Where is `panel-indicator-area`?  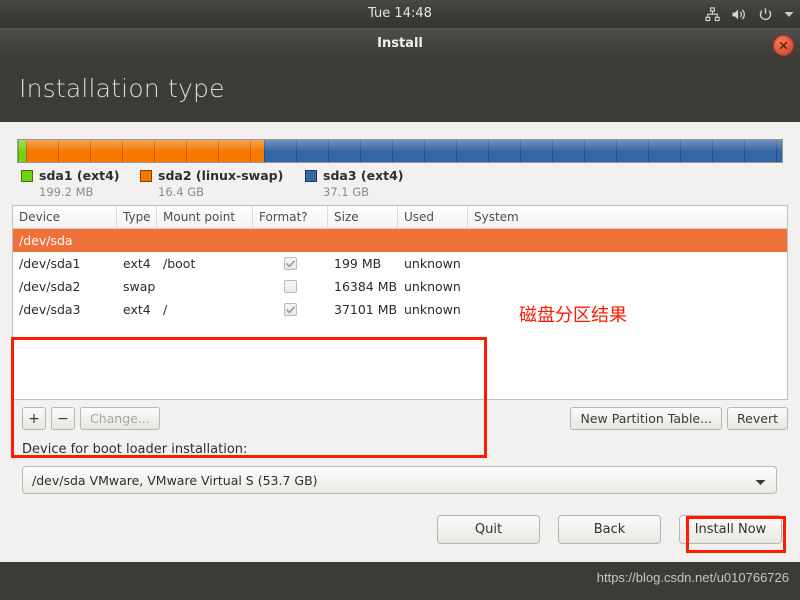 panel-indicator-area is located at coordinates (749, 14).